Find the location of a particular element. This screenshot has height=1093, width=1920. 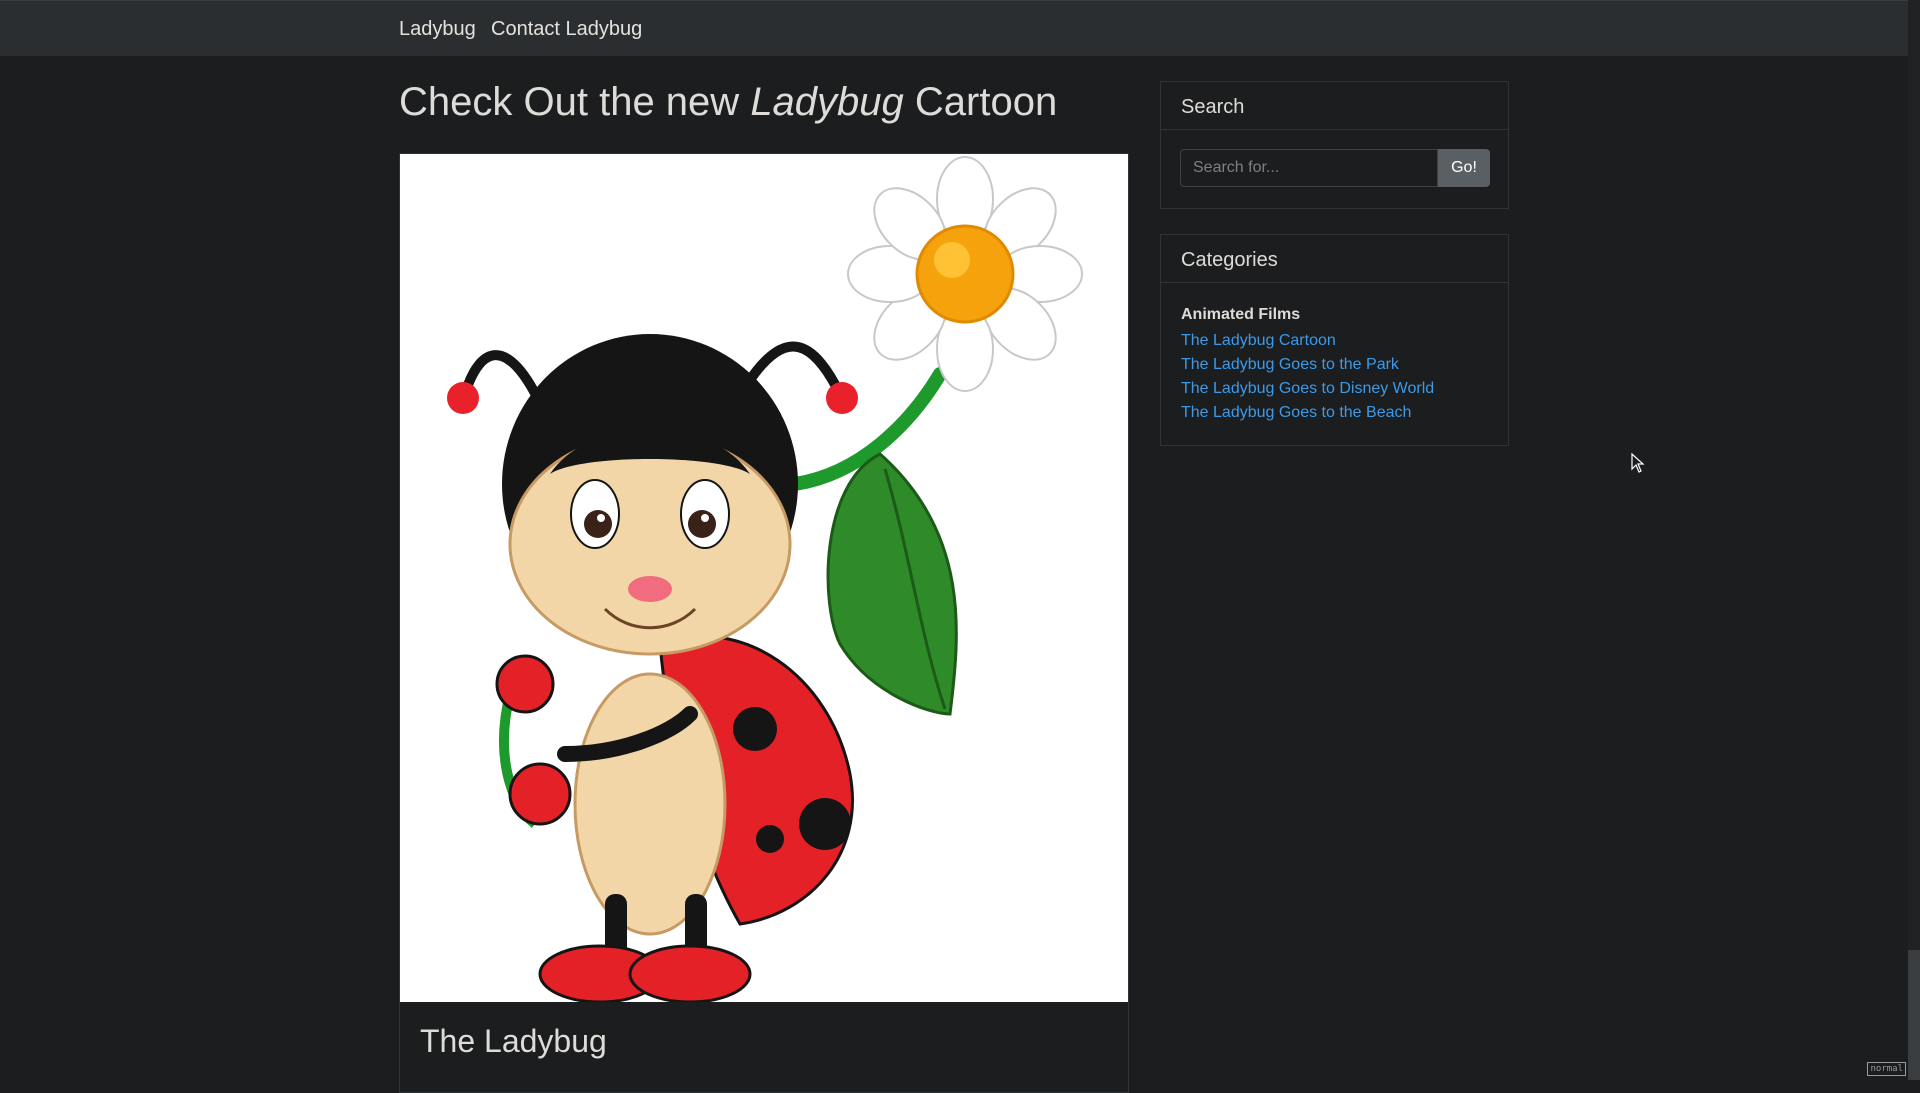

search-row: Go! is located at coordinates (1334, 169).